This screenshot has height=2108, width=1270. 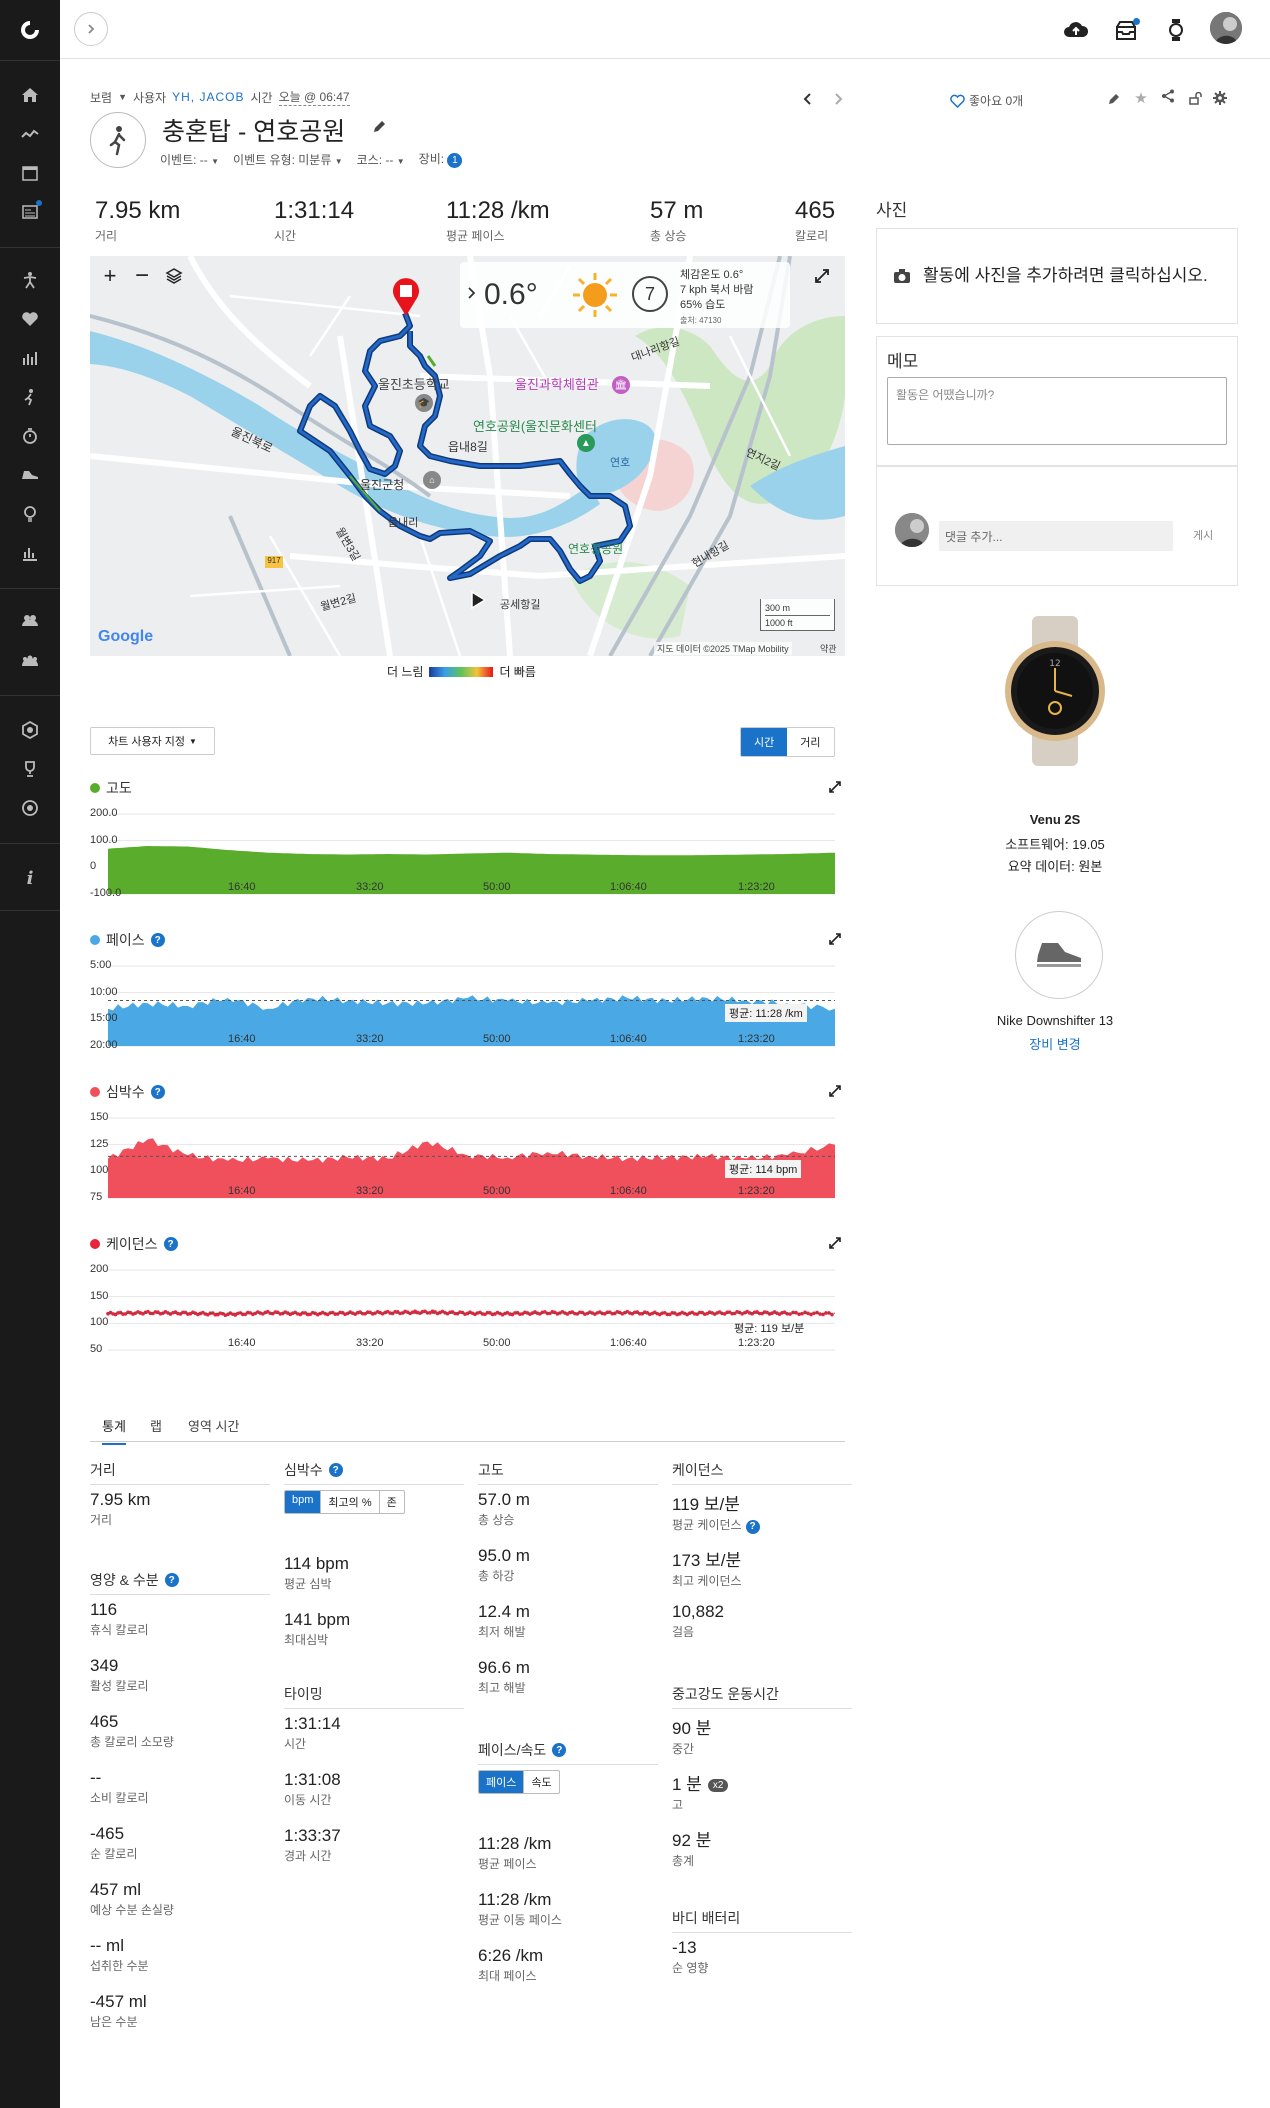 I want to click on x-axis-toggle: 시간 거리, so click(x=787, y=742).